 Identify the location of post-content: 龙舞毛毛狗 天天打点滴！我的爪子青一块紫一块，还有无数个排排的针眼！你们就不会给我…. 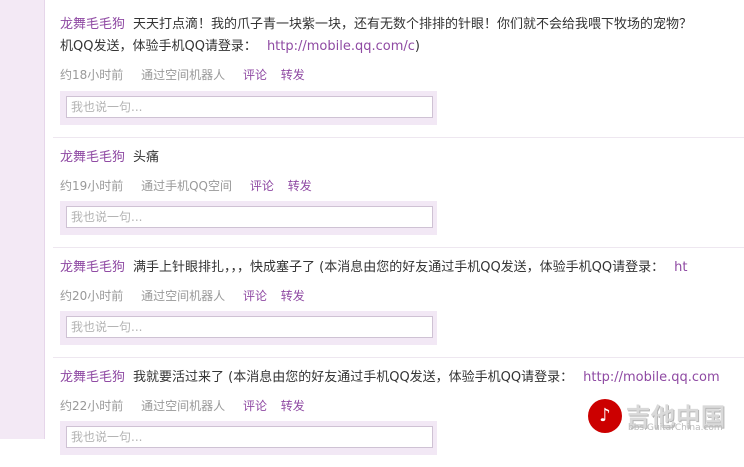
(402, 36).